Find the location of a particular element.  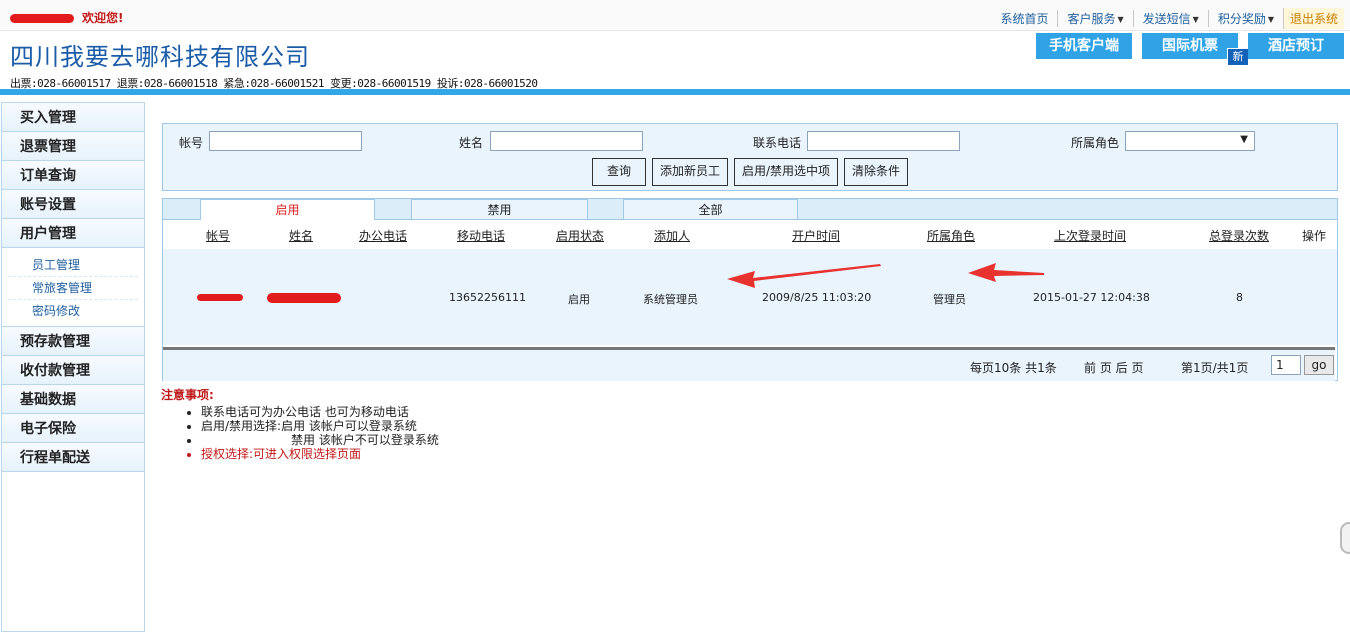

header-divider is located at coordinates (675, 92).